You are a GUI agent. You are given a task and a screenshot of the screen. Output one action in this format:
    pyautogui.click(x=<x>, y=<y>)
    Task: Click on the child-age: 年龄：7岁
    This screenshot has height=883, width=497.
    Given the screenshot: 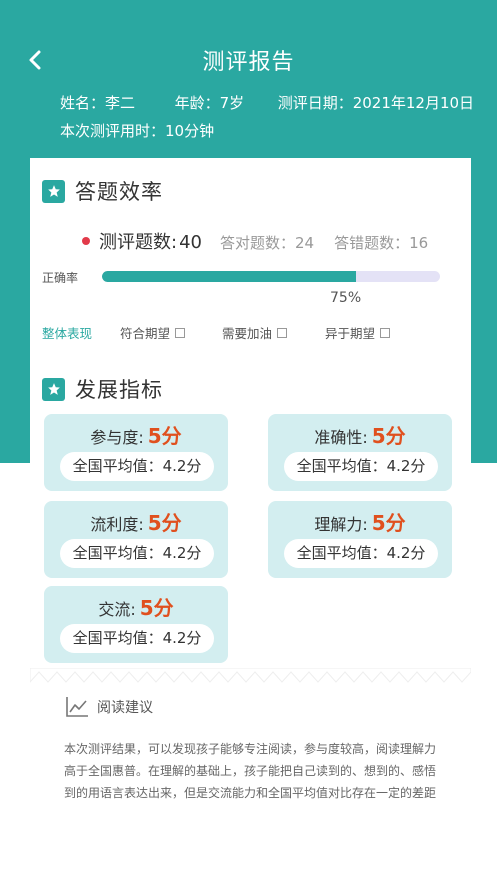 What is the action you would take?
    pyautogui.click(x=209, y=103)
    